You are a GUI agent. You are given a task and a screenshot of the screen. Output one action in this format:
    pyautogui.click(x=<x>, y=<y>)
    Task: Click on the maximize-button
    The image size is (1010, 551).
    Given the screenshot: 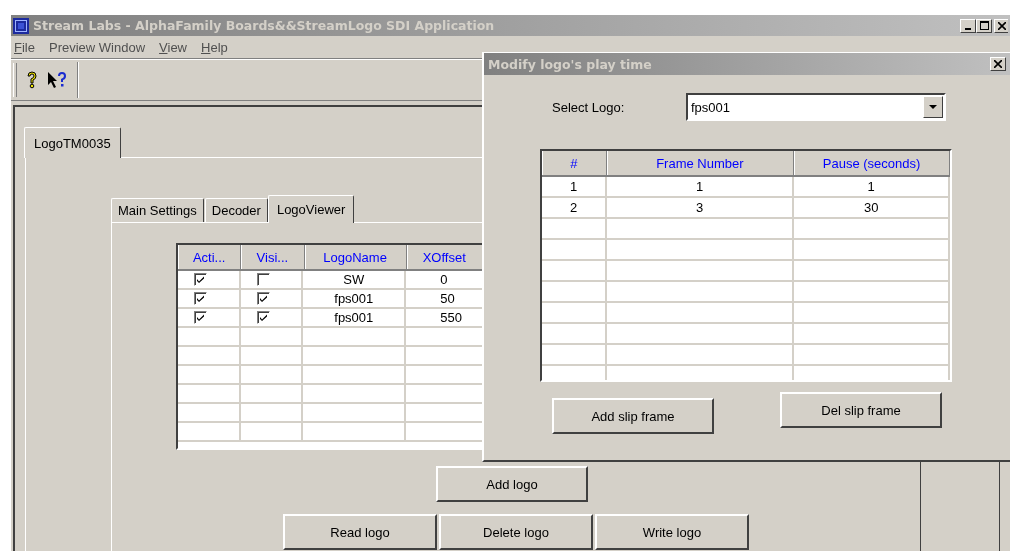 What is the action you would take?
    pyautogui.click(x=984, y=25)
    